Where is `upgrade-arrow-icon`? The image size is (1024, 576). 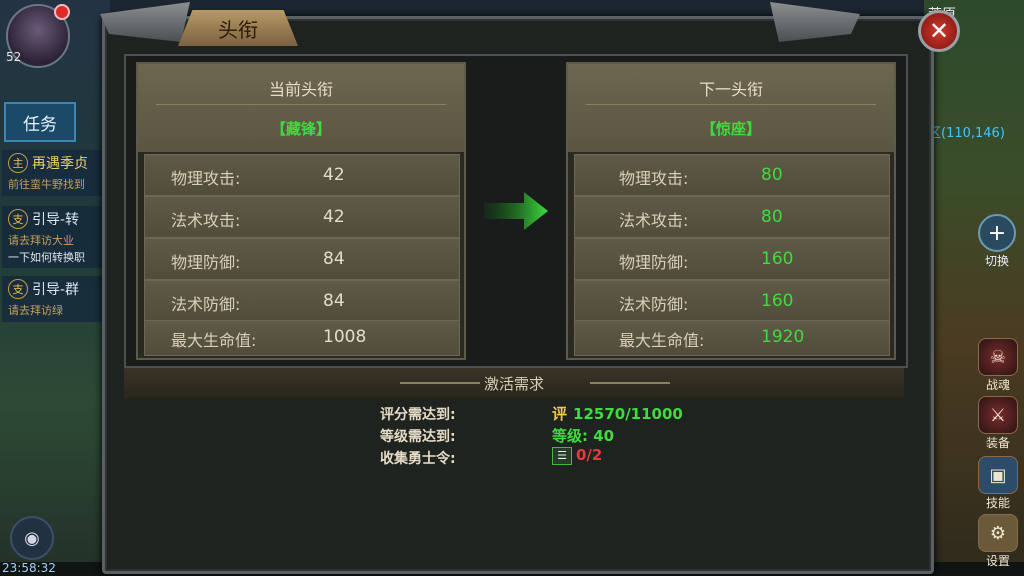 upgrade-arrow-icon is located at coordinates (516, 211).